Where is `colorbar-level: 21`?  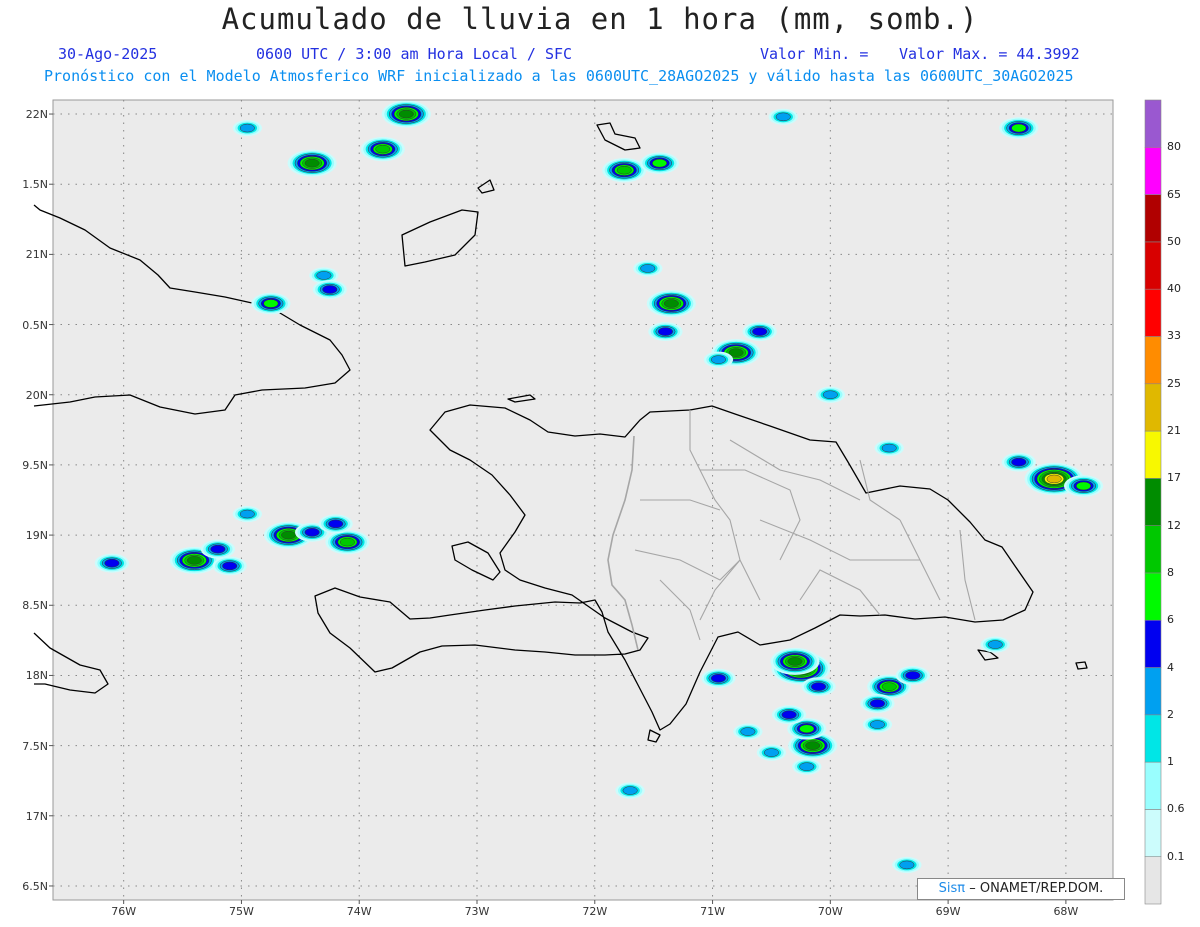 colorbar-level: 21 is located at coordinates (1174, 431).